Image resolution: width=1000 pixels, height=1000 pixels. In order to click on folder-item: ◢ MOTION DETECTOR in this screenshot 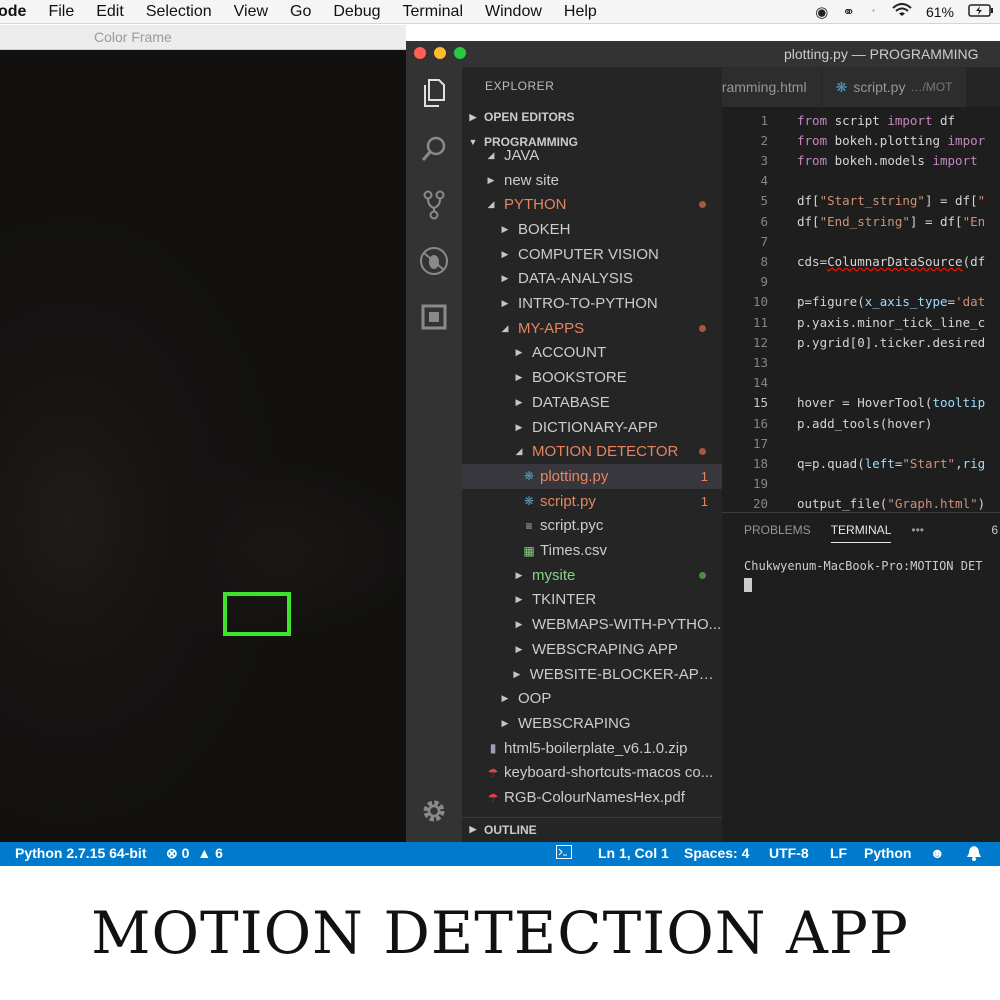, I will do `click(592, 451)`.